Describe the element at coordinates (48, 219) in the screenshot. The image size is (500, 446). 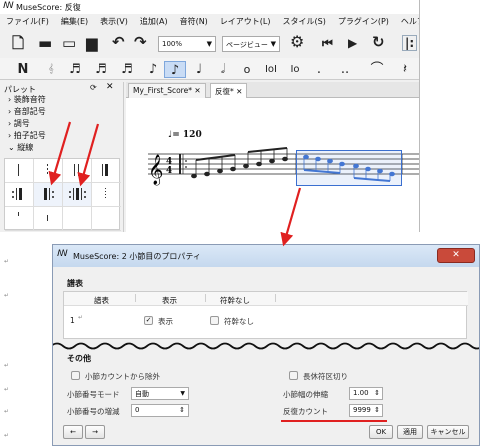
I see `barline-short` at that location.